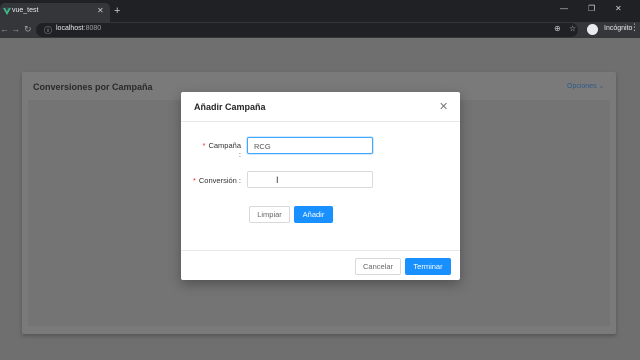 The width and height of the screenshot is (640, 360). What do you see at coordinates (592, 29) in the screenshot?
I see `incognito-icon` at bounding box center [592, 29].